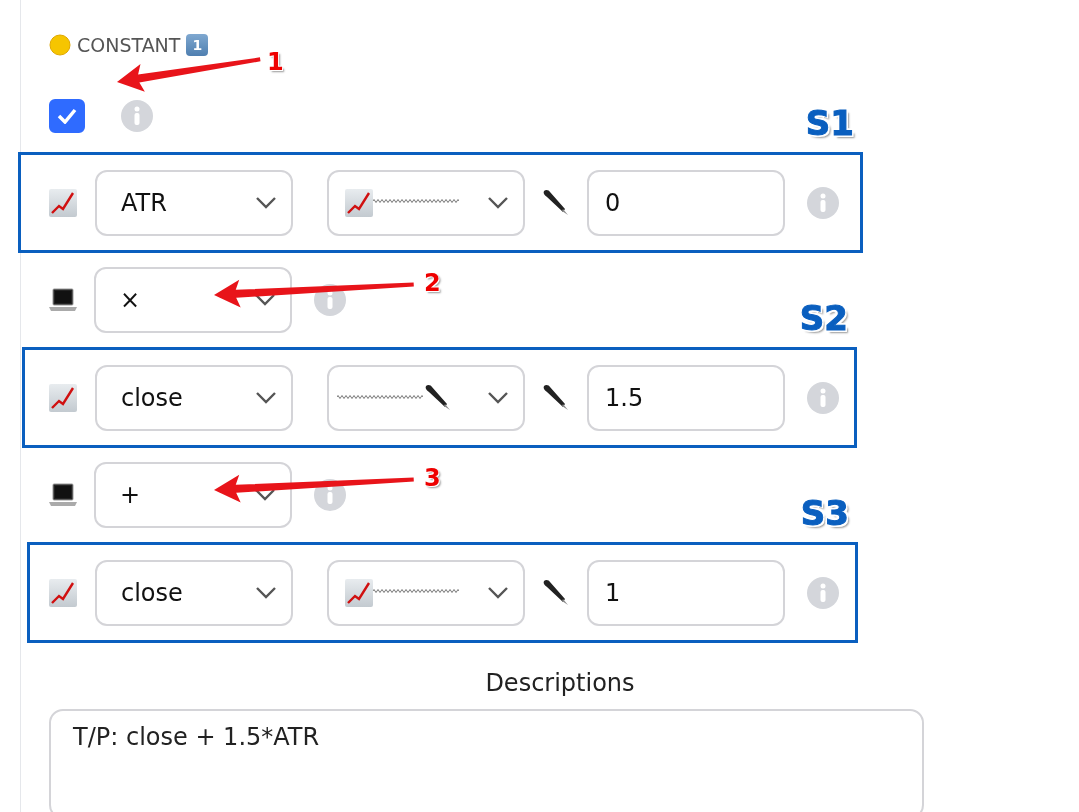  What do you see at coordinates (432, 283) in the screenshot?
I see `annotation-number: 2` at bounding box center [432, 283].